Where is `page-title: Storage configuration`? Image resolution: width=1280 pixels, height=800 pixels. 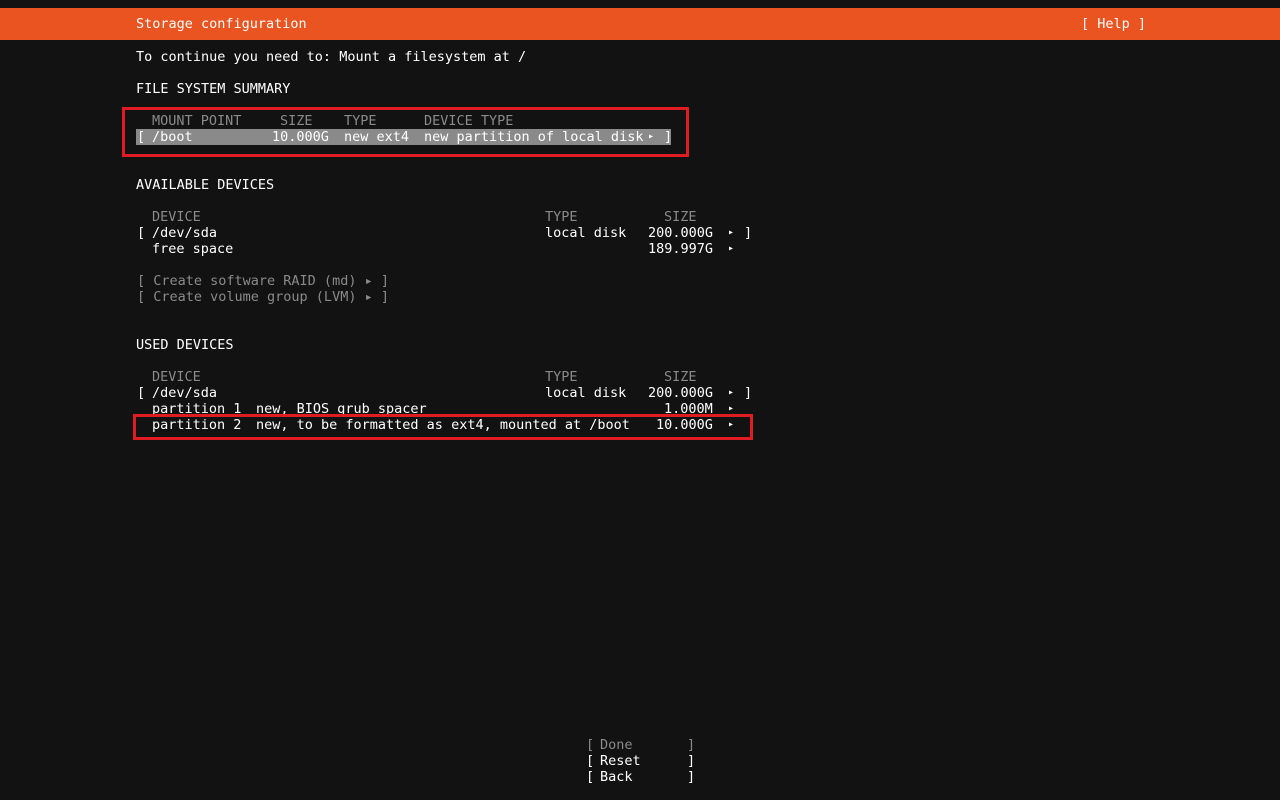 page-title: Storage configuration is located at coordinates (221, 24).